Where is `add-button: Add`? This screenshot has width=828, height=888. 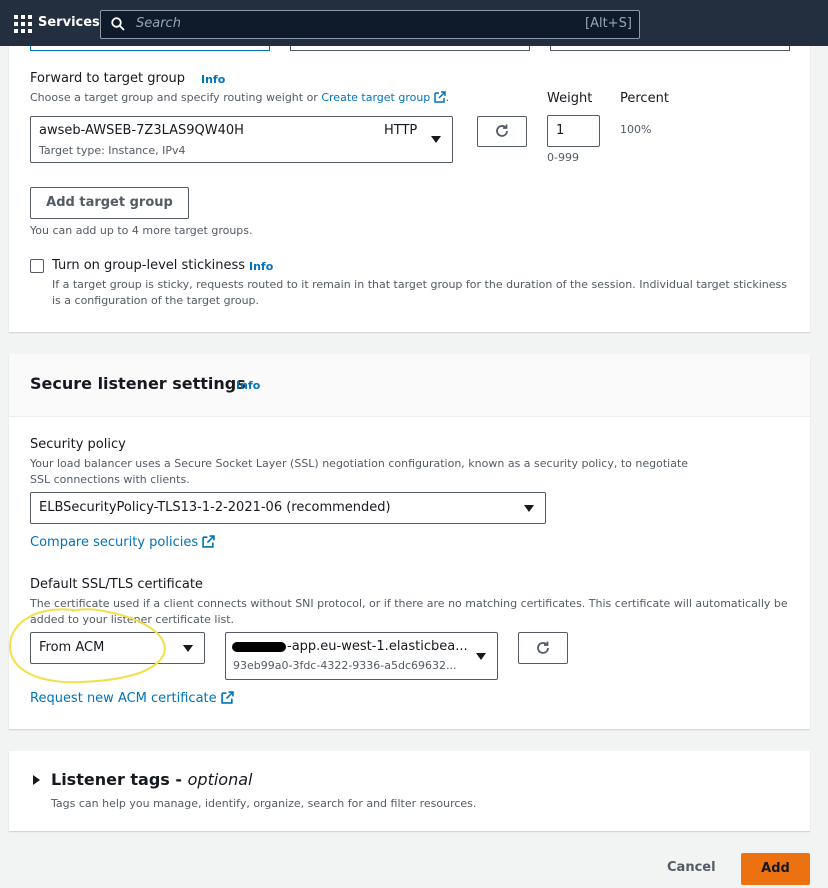 add-button: Add is located at coordinates (775, 869).